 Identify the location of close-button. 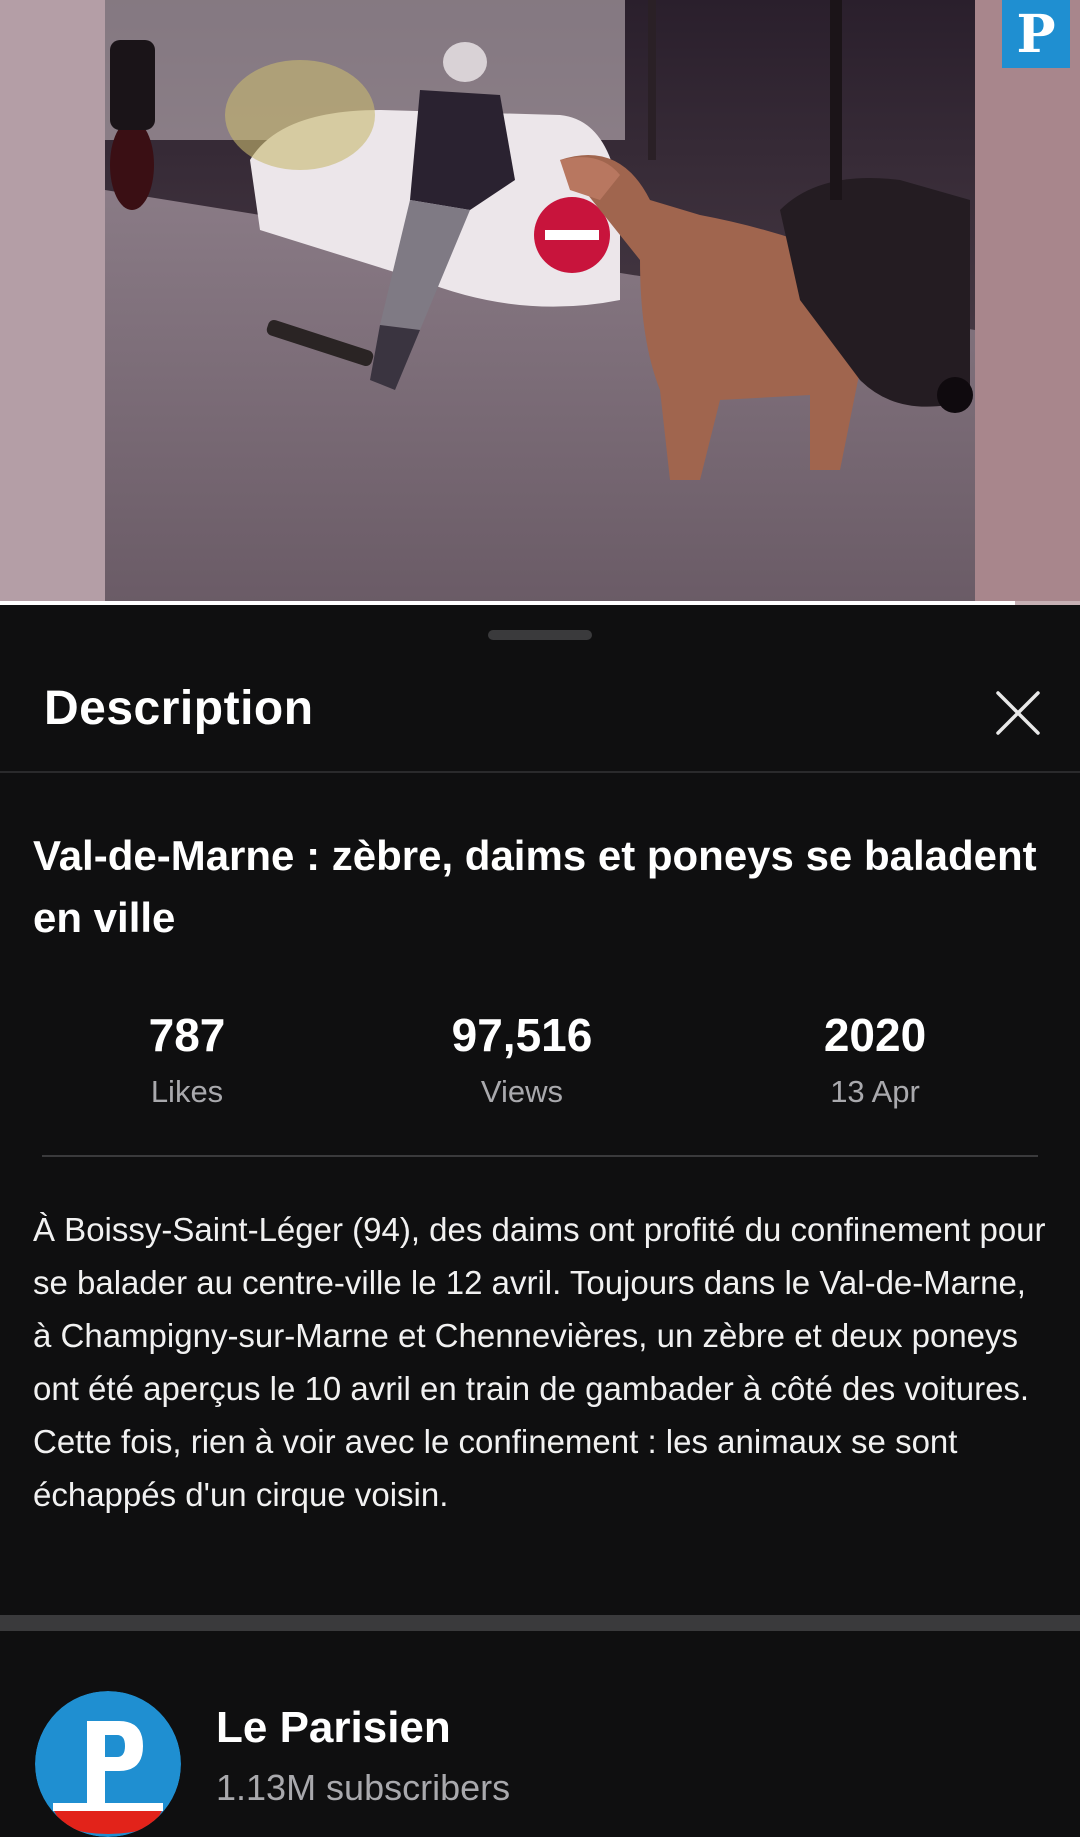
(1018, 713).